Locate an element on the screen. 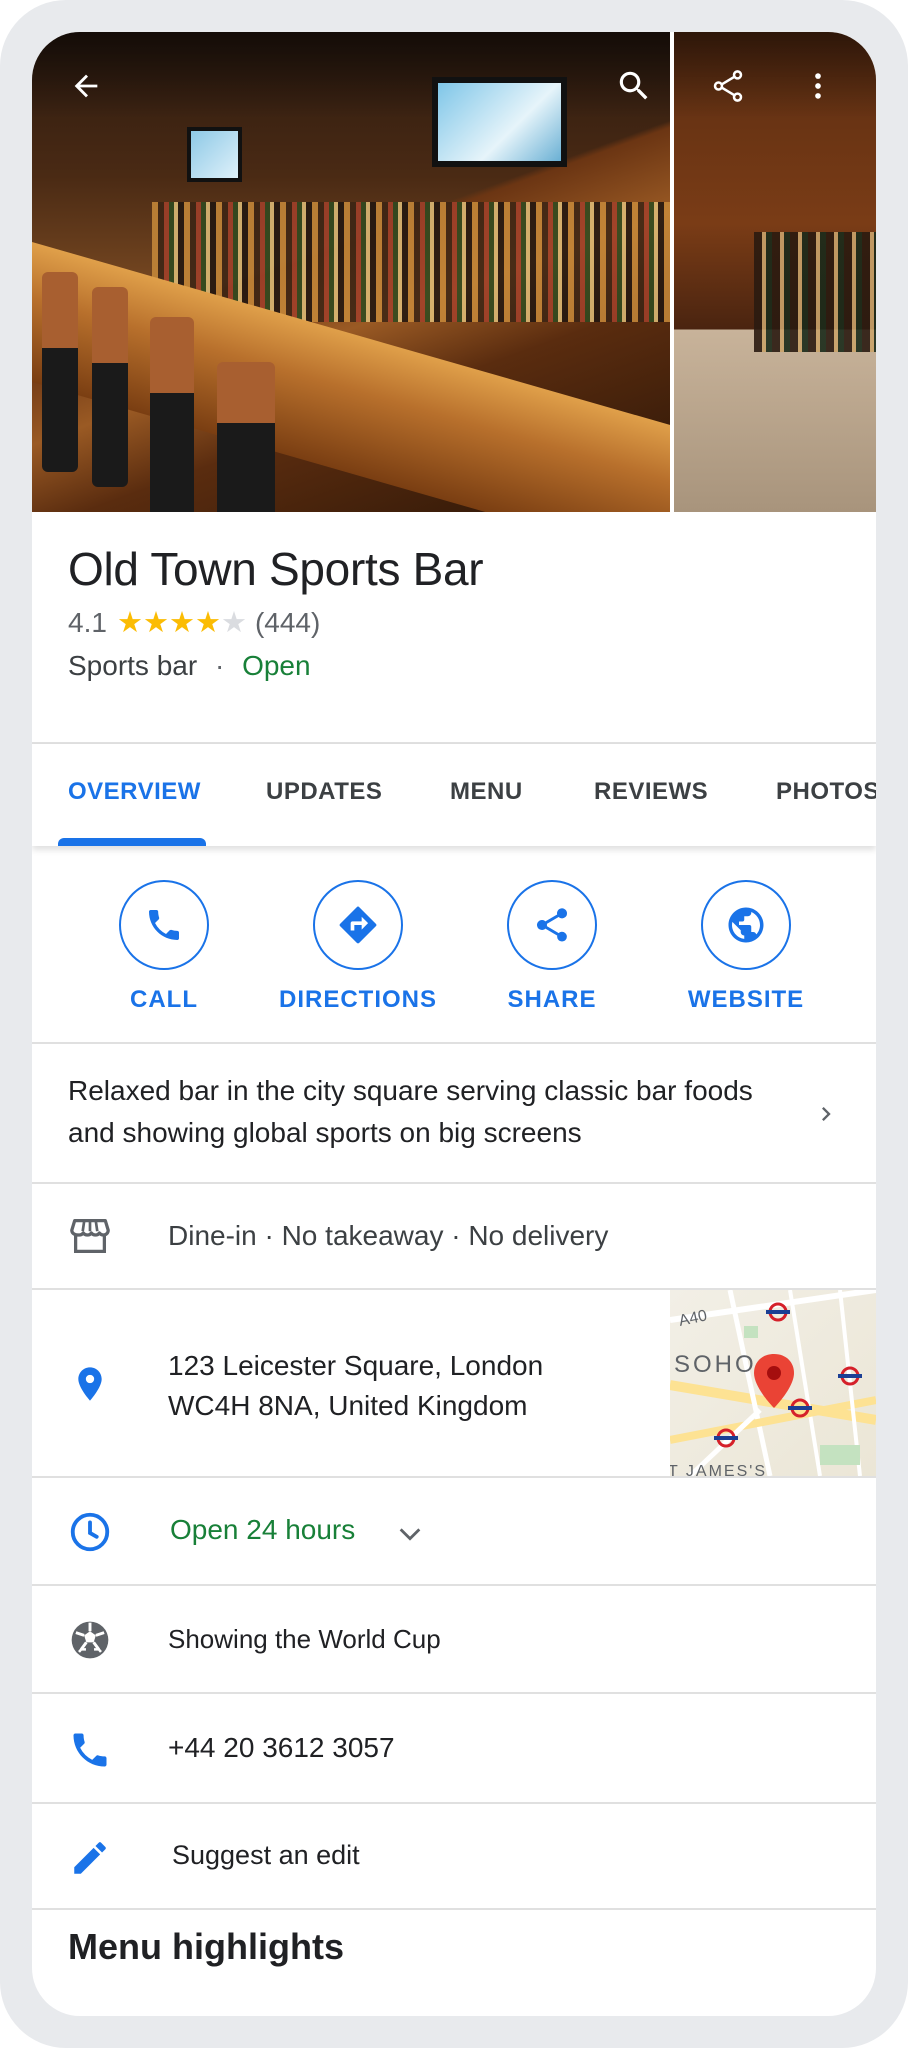 The image size is (908, 2048). tab-overview: OVERVIEW is located at coordinates (134, 792).